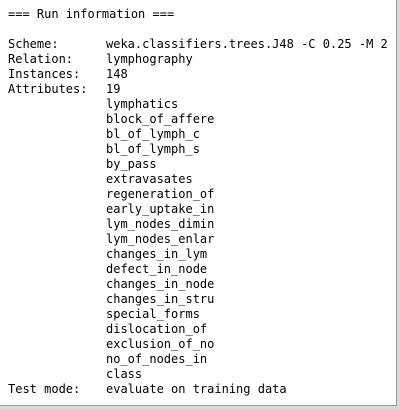 This screenshot has height=409, width=400. What do you see at coordinates (91, 14) in the screenshot?
I see `run-info-header: === Run information ===` at bounding box center [91, 14].